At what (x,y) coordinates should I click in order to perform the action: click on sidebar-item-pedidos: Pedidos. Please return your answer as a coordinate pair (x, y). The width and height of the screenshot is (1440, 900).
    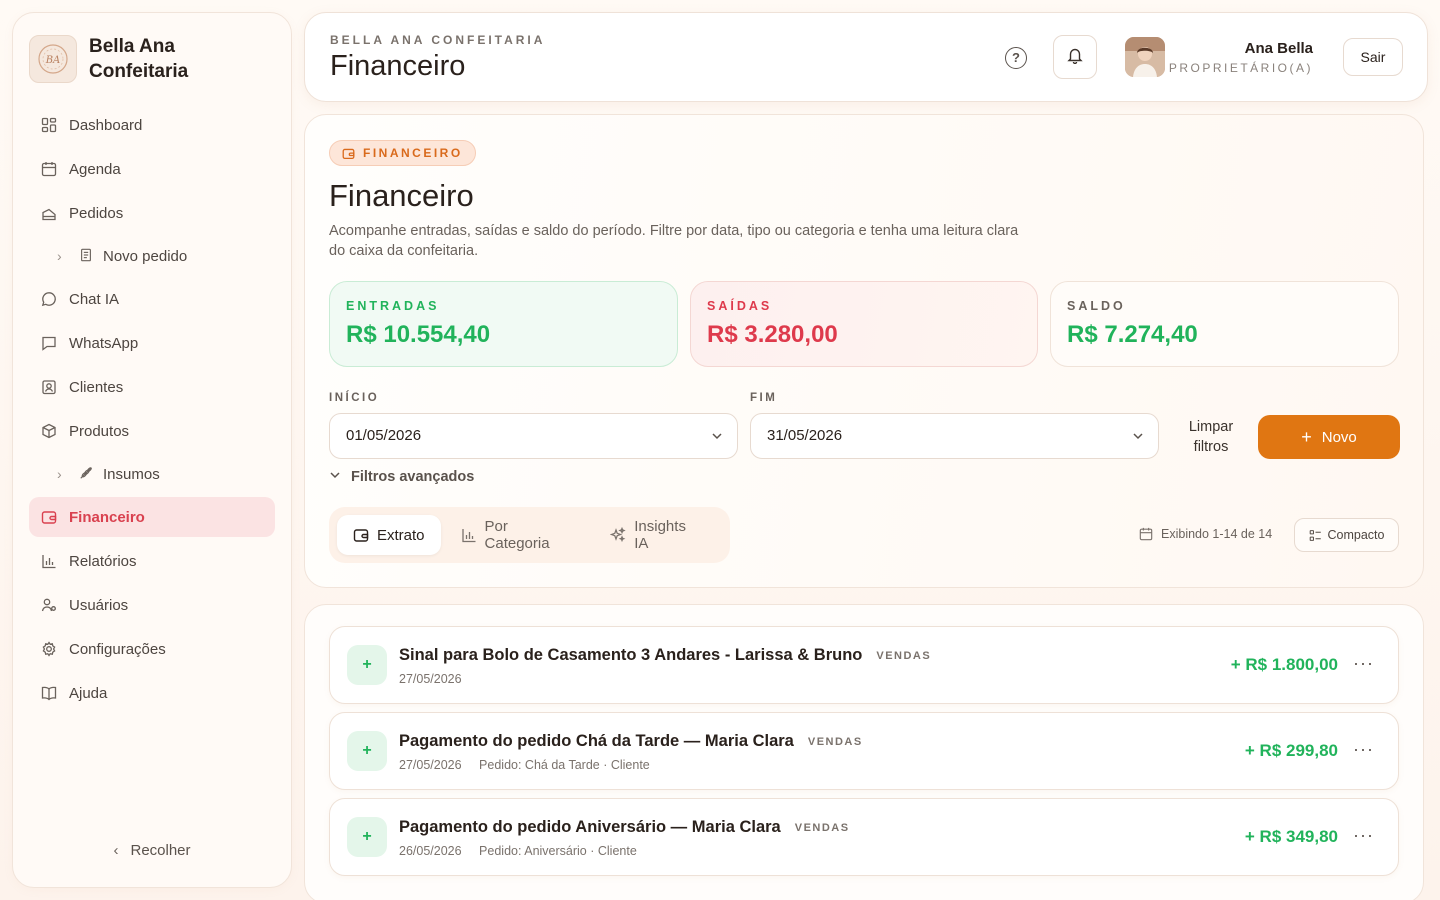
    Looking at the image, I should click on (152, 213).